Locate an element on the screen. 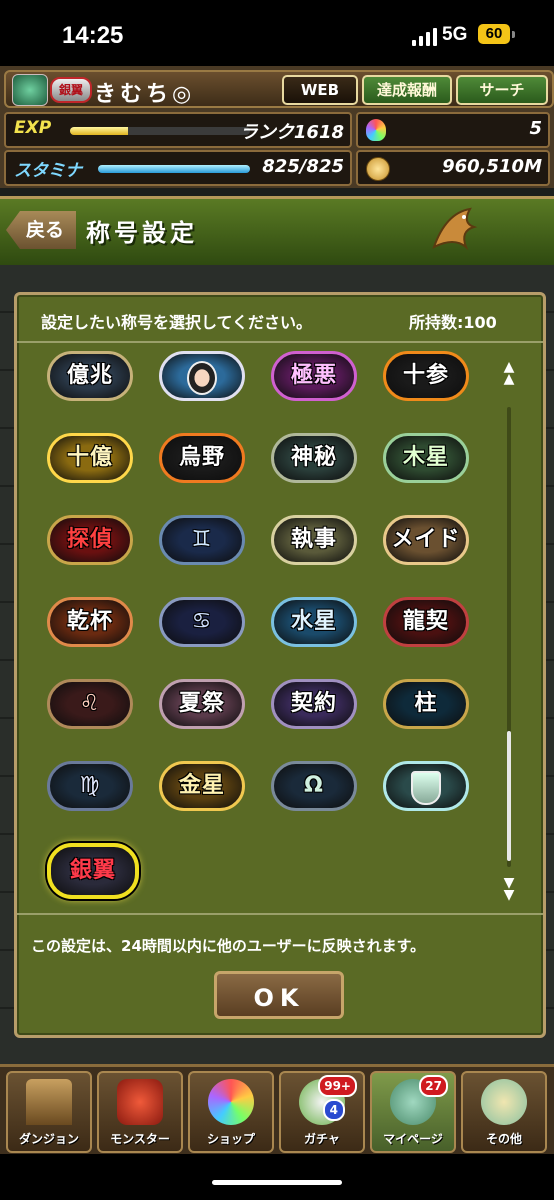 The image size is (554, 1200). title-option: ♊ is located at coordinates (202, 540).